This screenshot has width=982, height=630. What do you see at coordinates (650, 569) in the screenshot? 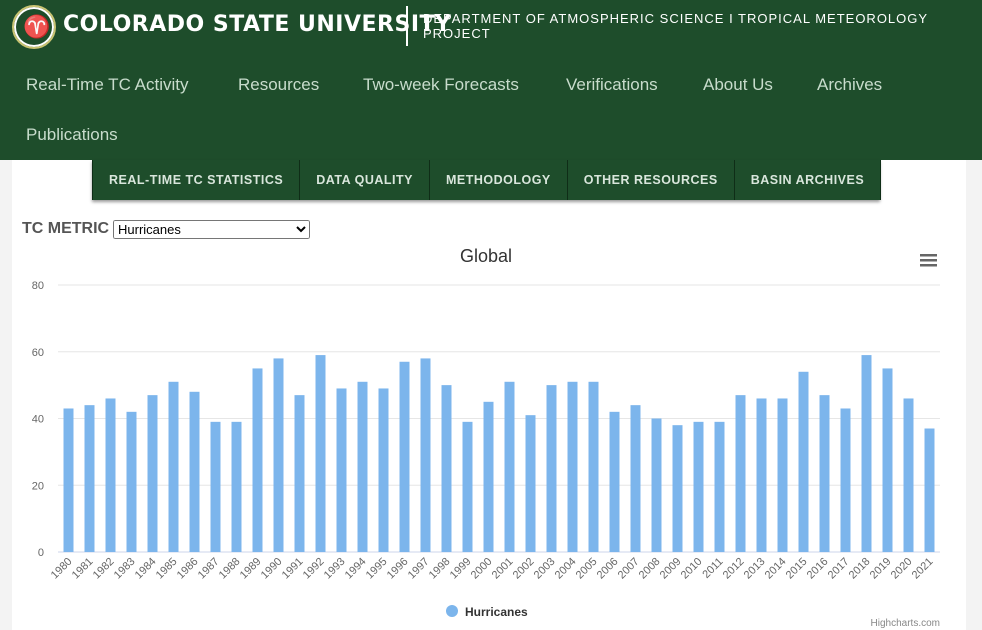
I see `x-tick-label: 2008` at bounding box center [650, 569].